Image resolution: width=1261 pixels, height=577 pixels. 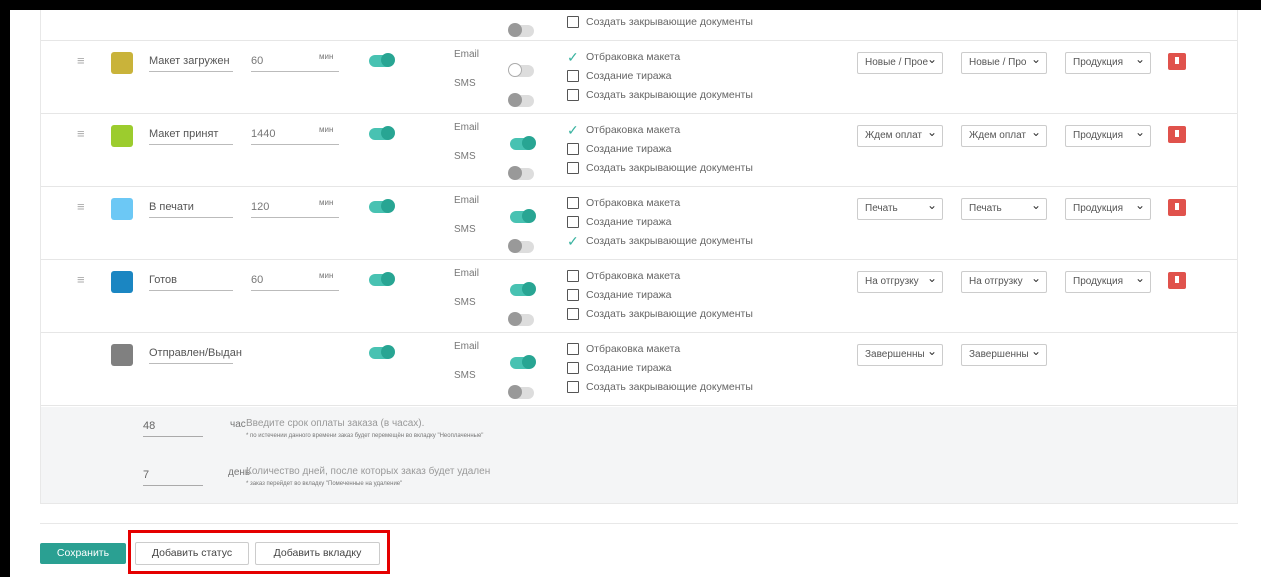 What do you see at coordinates (173, 428) in the screenshot?
I see `payment-hours-input: 48` at bounding box center [173, 428].